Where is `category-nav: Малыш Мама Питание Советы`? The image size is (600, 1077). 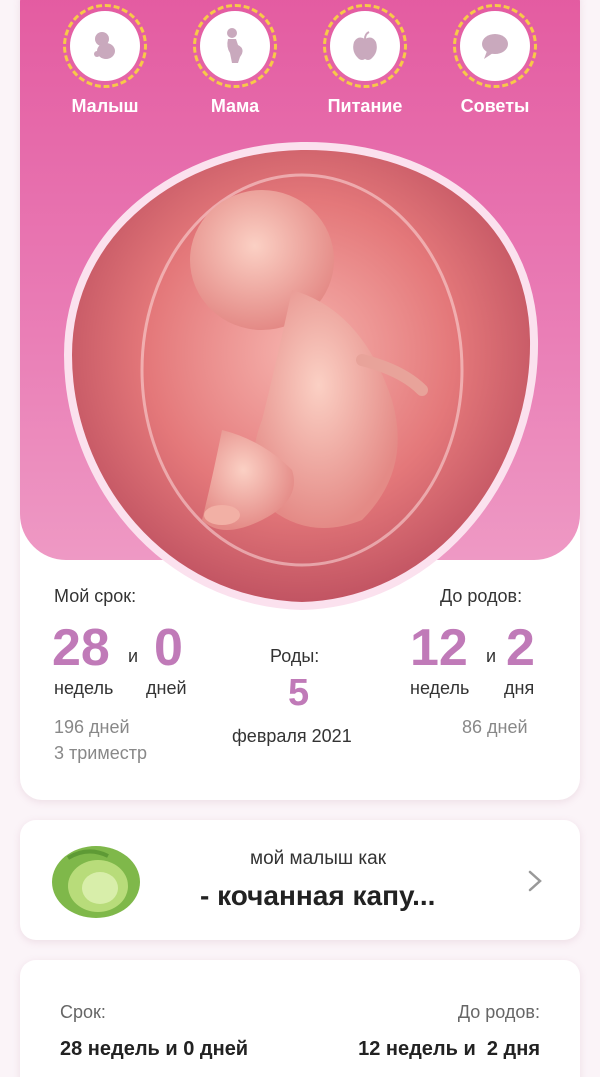
category-nav: Малыш Мама Питание Советы is located at coordinates (300, 65).